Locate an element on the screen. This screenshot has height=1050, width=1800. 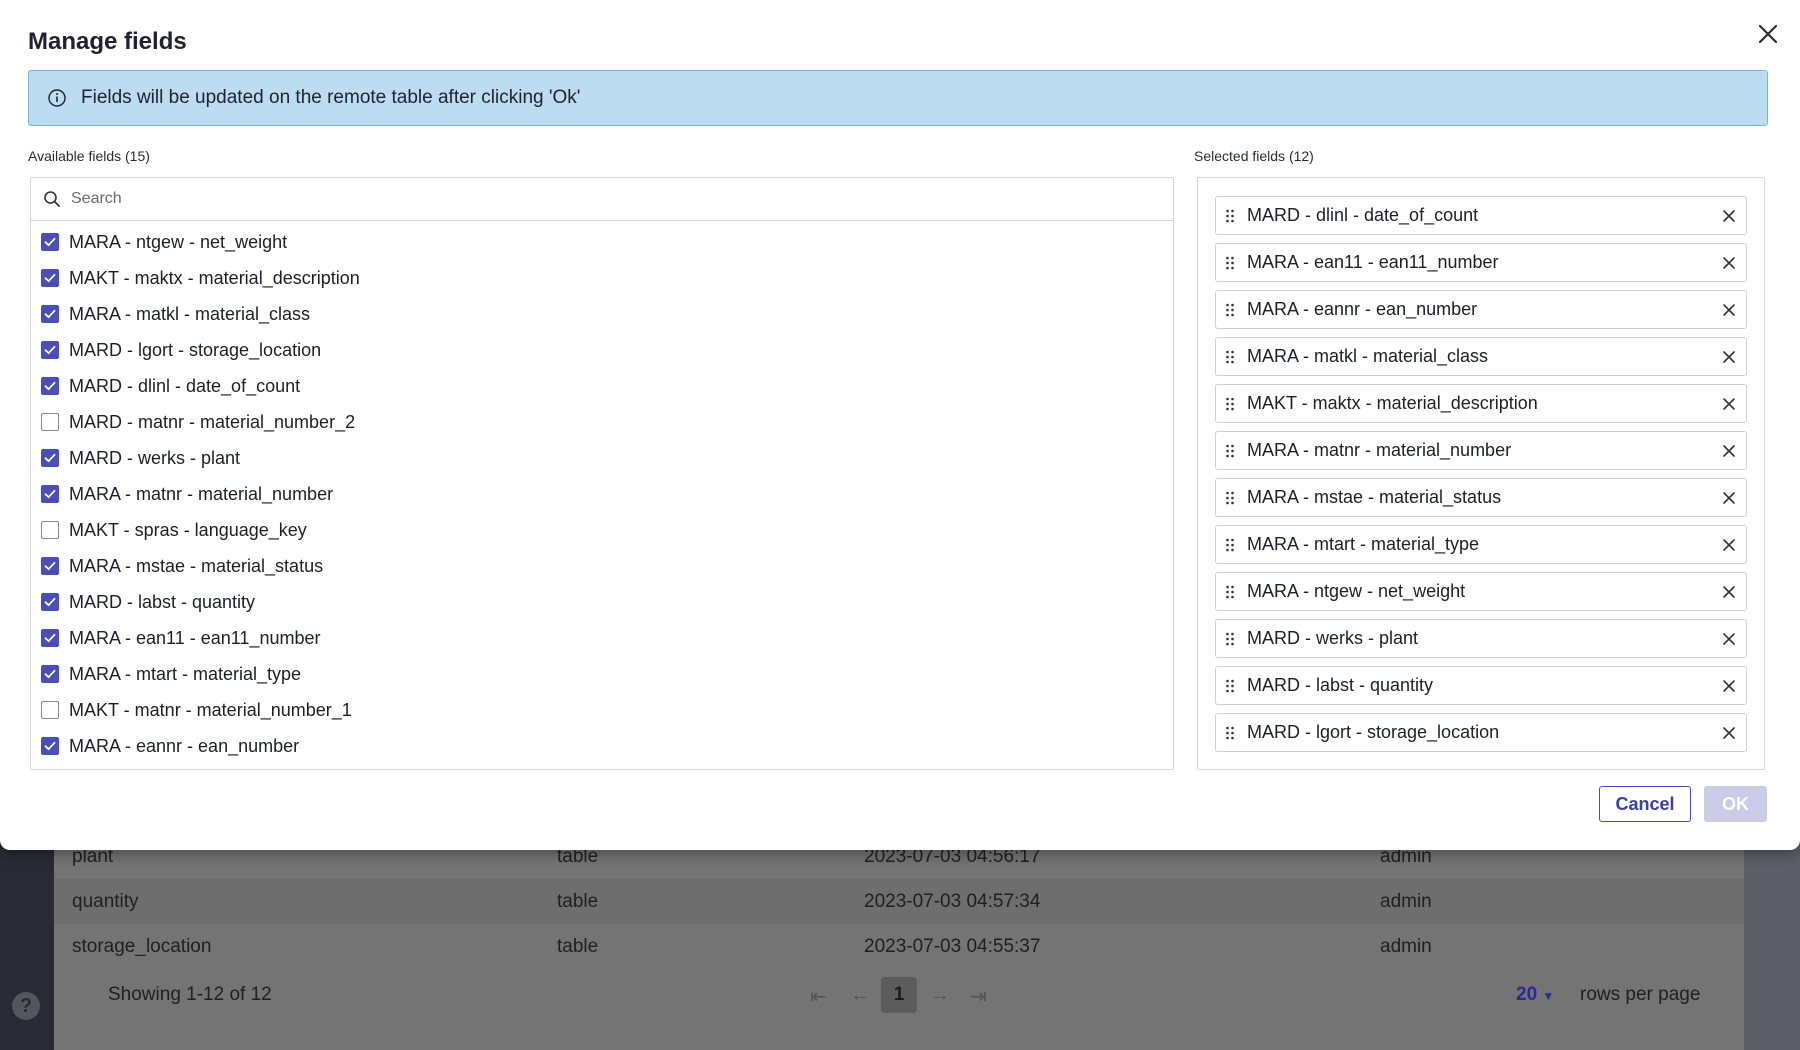
available-field-item: MARA - matnr - material_number is located at coordinates (602, 494).